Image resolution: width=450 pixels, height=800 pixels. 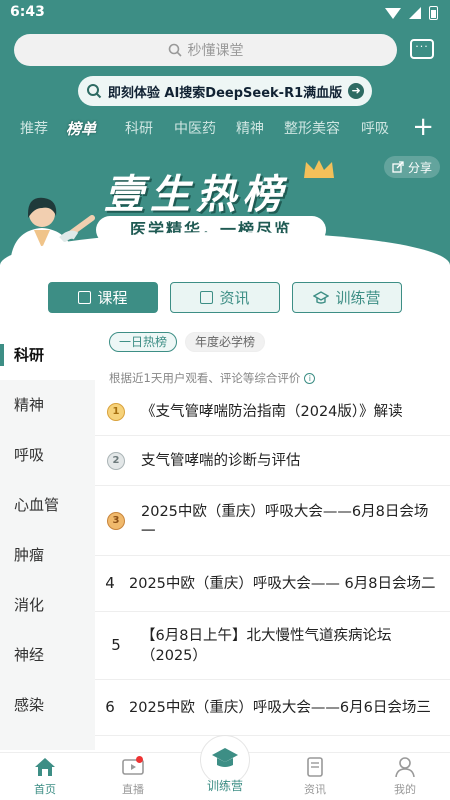 What do you see at coordinates (205, 378) in the screenshot?
I see `ranking-note-text: 根据近1天用户观看、评论等综合评价` at bounding box center [205, 378].